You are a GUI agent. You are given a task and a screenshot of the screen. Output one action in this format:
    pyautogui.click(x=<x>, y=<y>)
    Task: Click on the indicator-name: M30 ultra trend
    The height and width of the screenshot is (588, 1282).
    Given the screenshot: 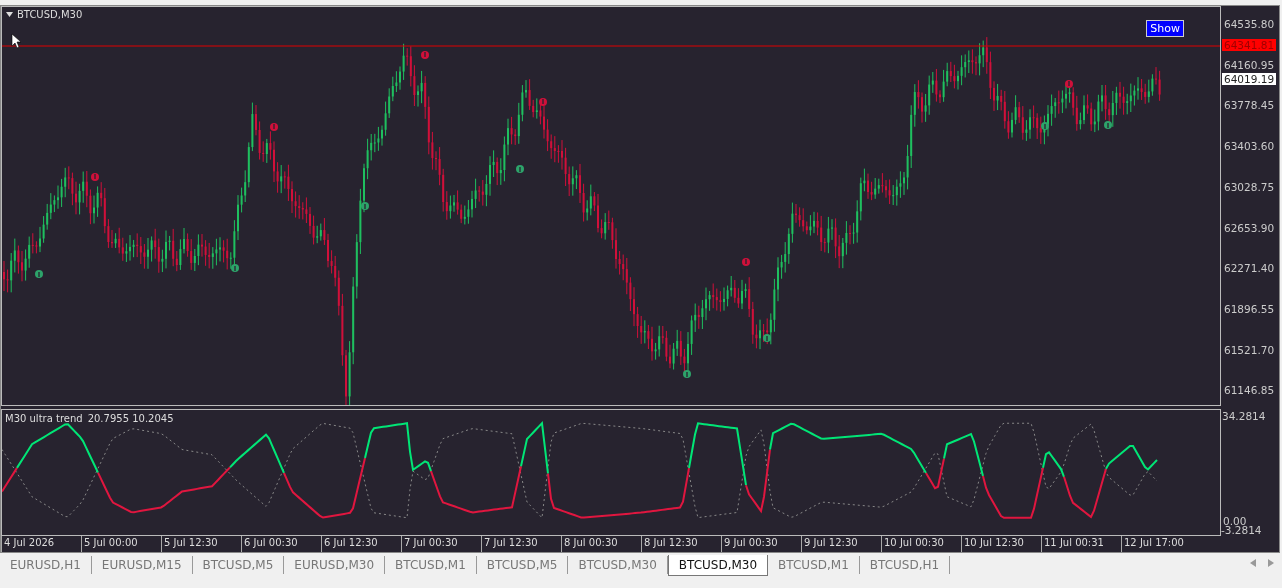 What is the action you would take?
    pyautogui.click(x=44, y=418)
    